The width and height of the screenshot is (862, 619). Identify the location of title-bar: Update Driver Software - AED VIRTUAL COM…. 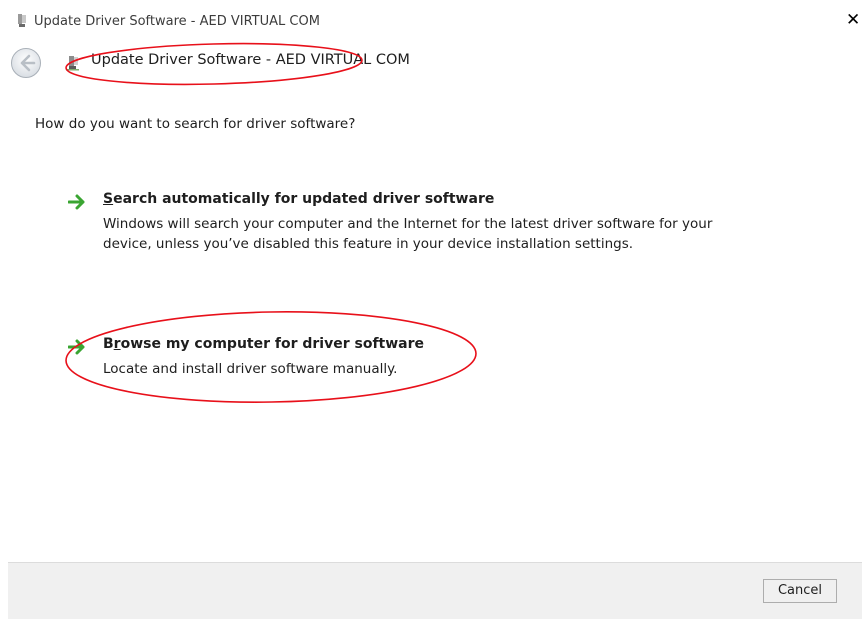
(435, 22).